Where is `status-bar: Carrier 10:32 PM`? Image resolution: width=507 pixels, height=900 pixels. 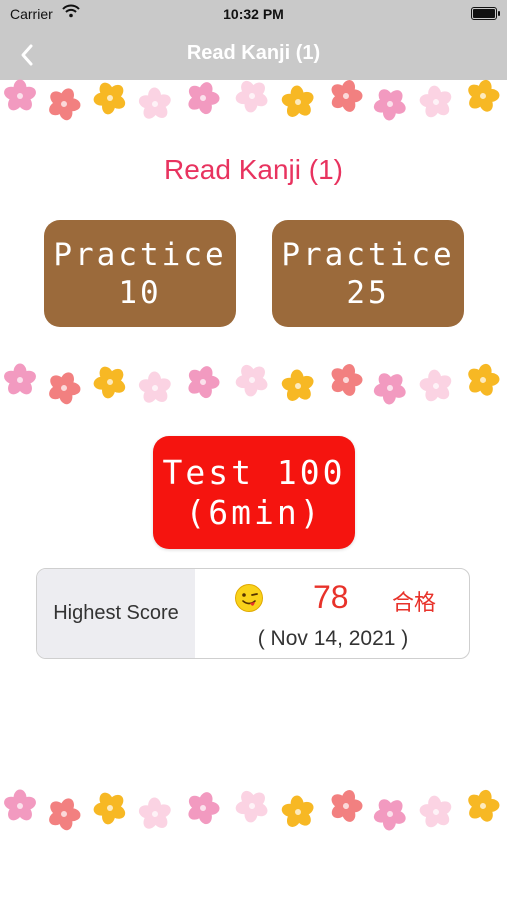 status-bar: Carrier 10:32 PM is located at coordinates (253, 15).